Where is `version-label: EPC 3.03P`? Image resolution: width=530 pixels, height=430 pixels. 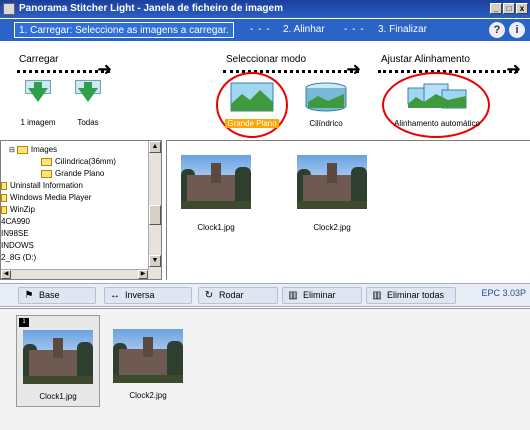
version-label: EPC 3.03P is located at coordinates (503, 293).